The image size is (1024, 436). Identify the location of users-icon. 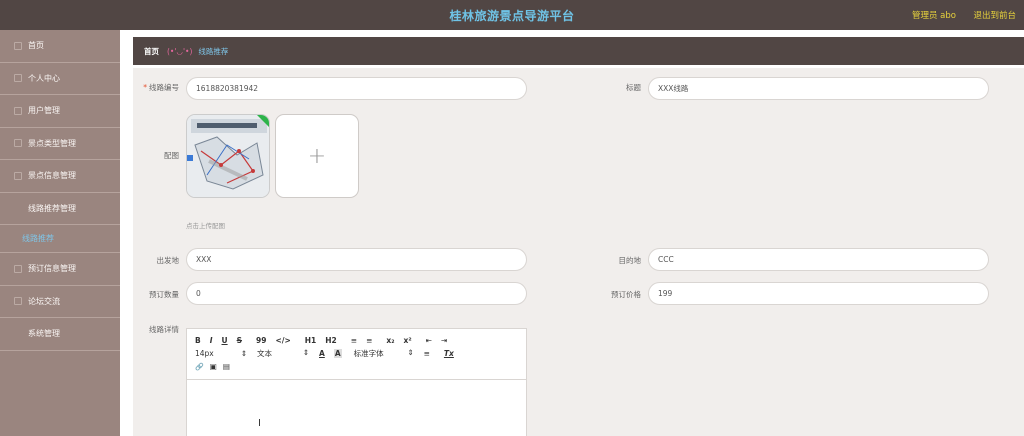
(18, 110).